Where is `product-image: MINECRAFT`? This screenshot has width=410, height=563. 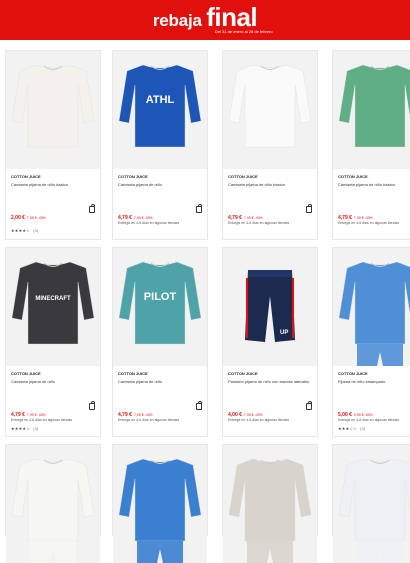 product-image: MINECRAFT is located at coordinates (53, 307).